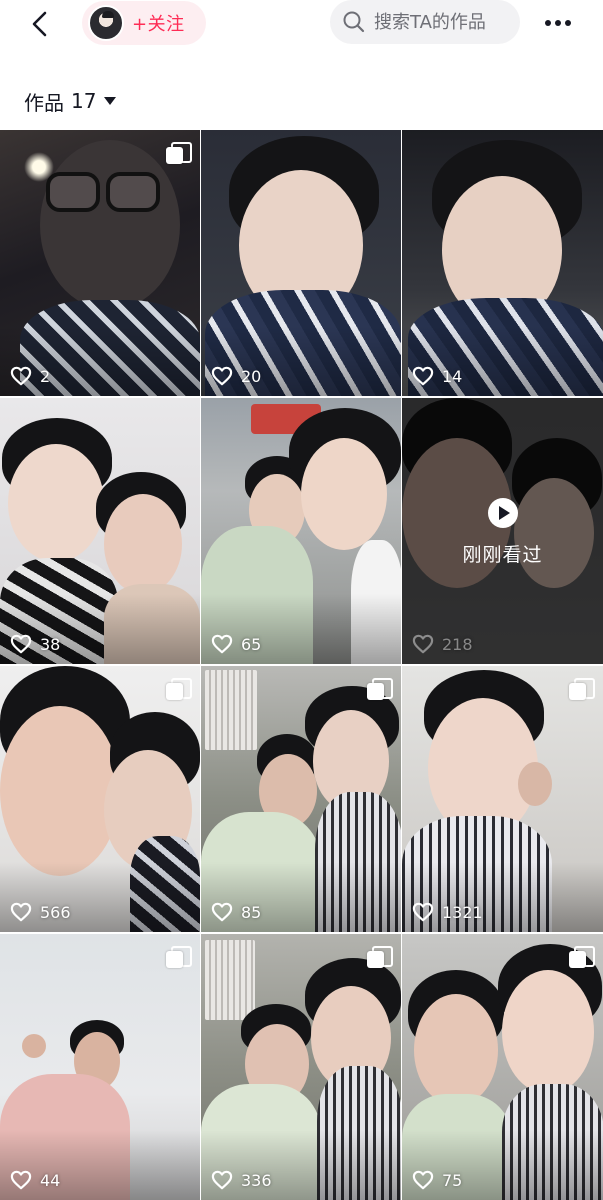  Describe the element at coordinates (301, 263) in the screenshot. I see `work-tile: 20` at that location.